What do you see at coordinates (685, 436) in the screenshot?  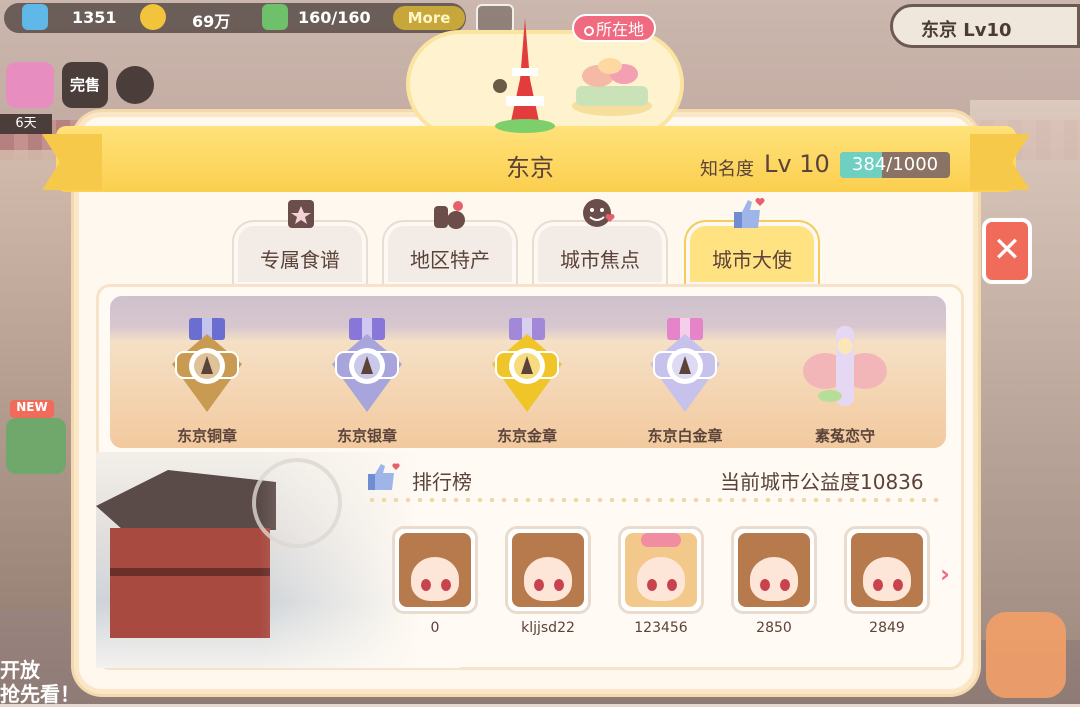 I see `medal-name: 东京白金章` at bounding box center [685, 436].